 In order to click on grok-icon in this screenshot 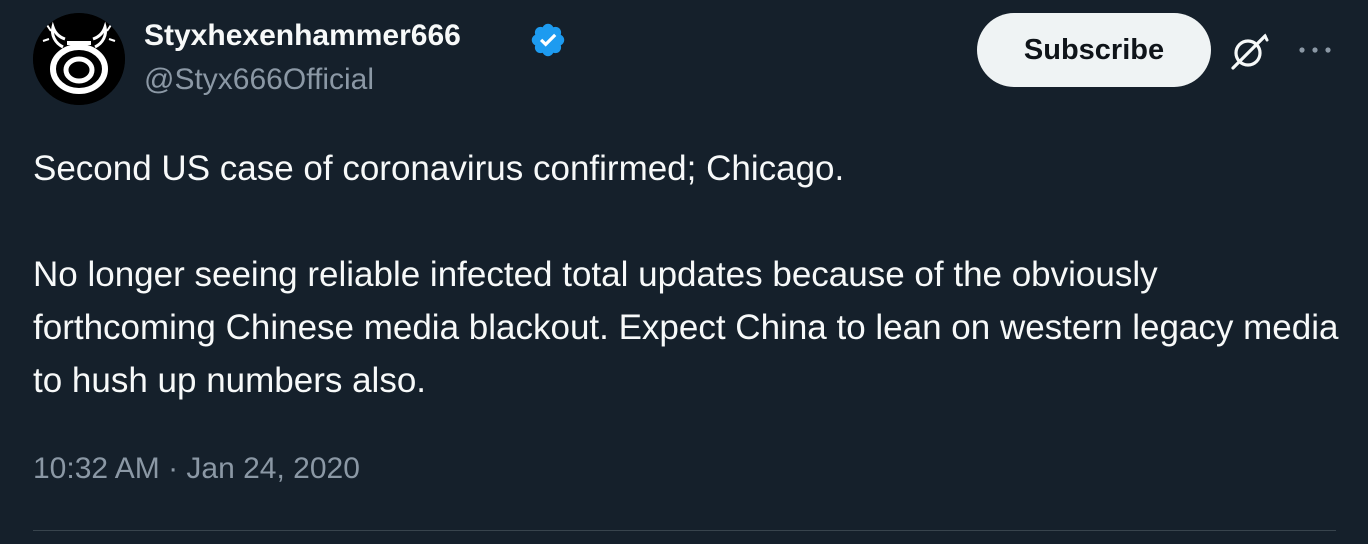, I will do `click(1249, 52)`.